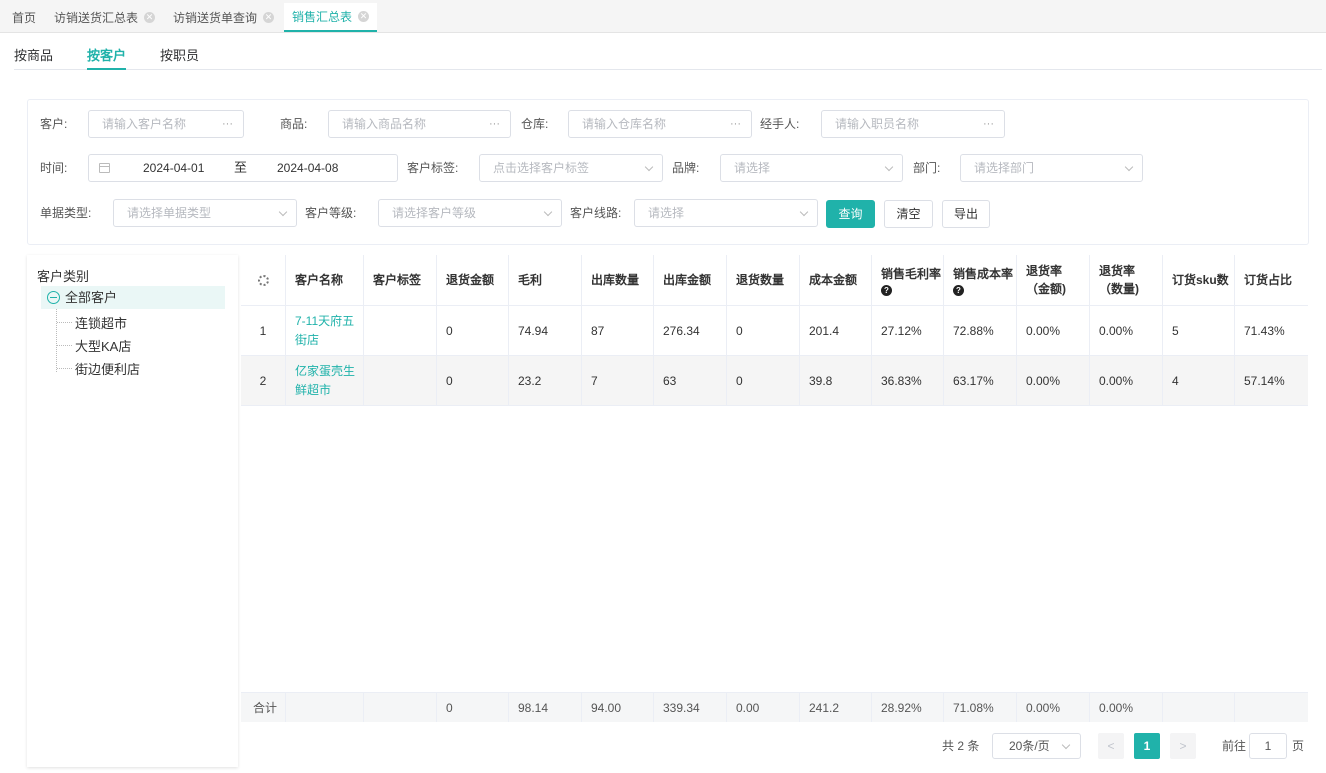 This screenshot has width=1326, height=773. What do you see at coordinates (307, 168) in the screenshot?
I see `date-end: 2024-04-08` at bounding box center [307, 168].